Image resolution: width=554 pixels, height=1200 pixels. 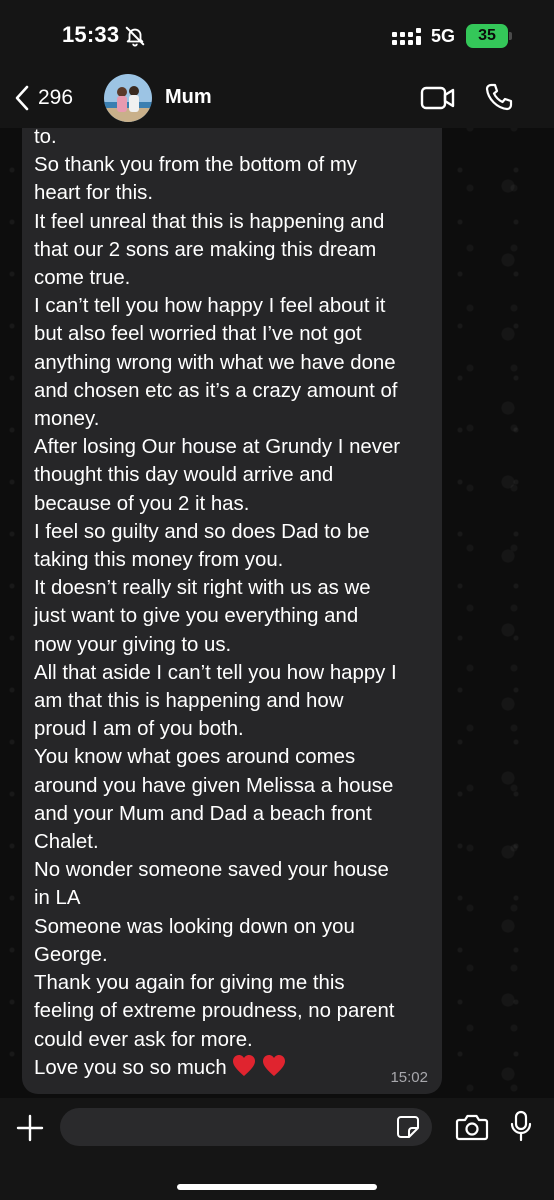 I want to click on battery-tip, so click(x=510, y=36).